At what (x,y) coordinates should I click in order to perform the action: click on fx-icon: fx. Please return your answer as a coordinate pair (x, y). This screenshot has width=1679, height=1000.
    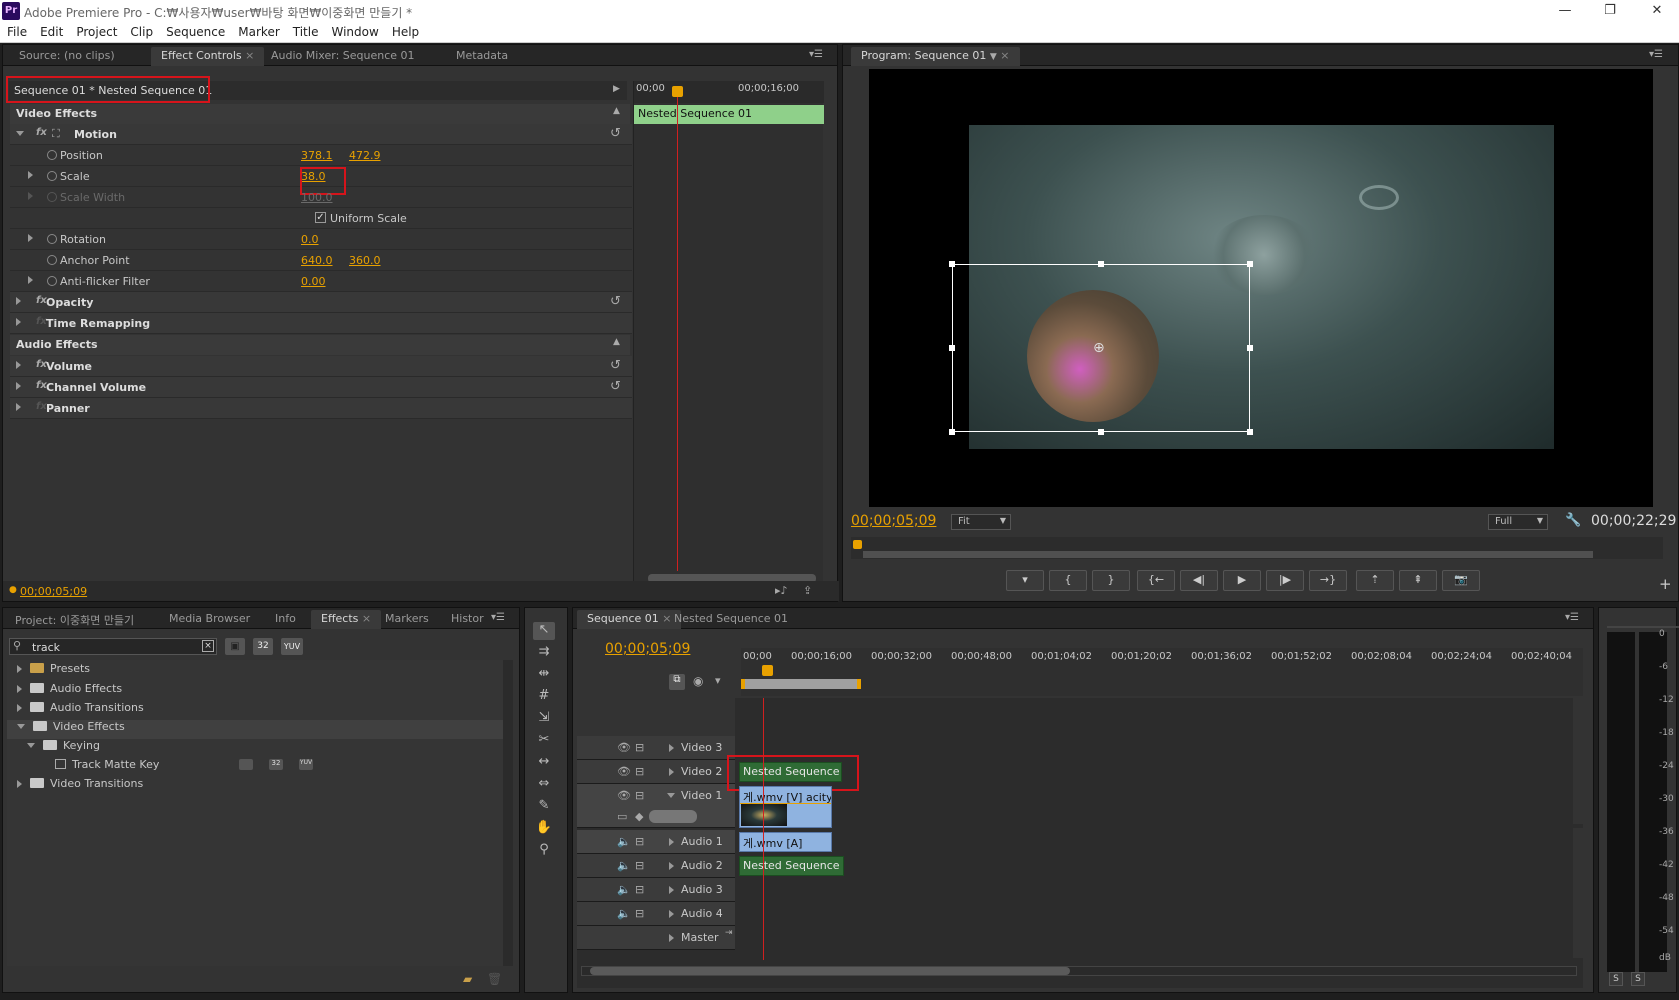
    Looking at the image, I should click on (41, 132).